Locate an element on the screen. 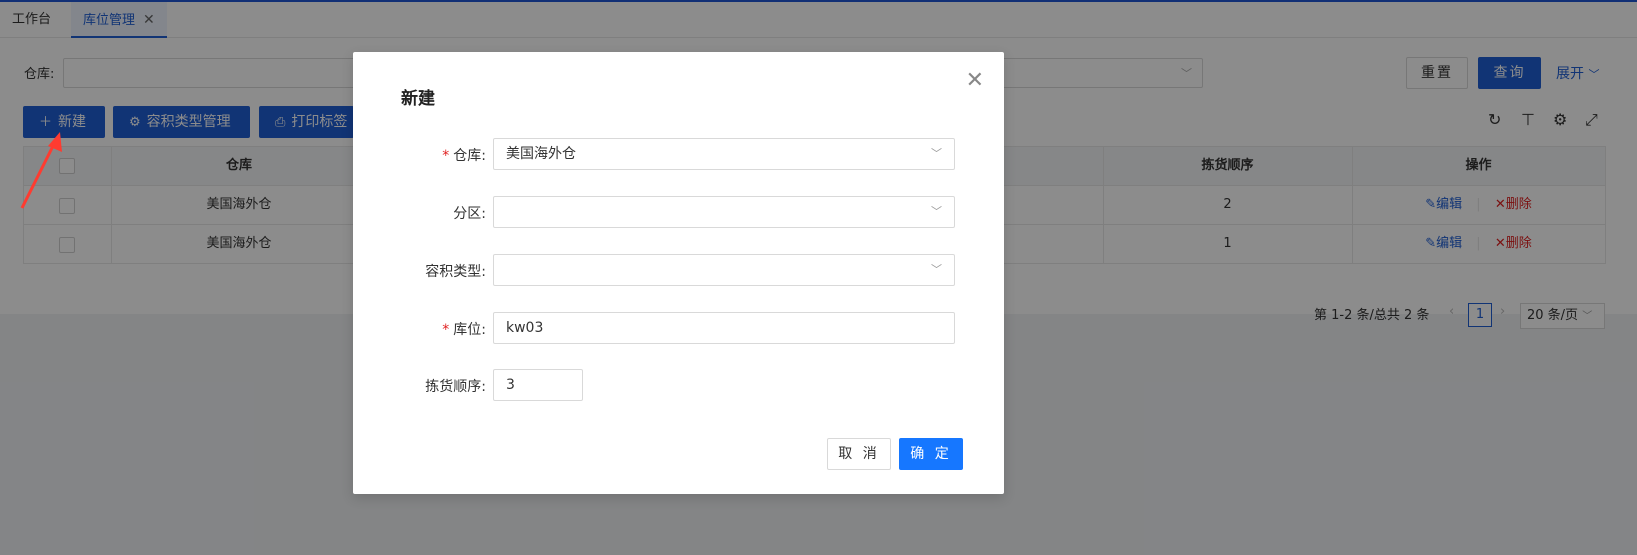 The image size is (1637, 555). warehouse-select: 美国海外仓 ﹀ is located at coordinates (724, 154).